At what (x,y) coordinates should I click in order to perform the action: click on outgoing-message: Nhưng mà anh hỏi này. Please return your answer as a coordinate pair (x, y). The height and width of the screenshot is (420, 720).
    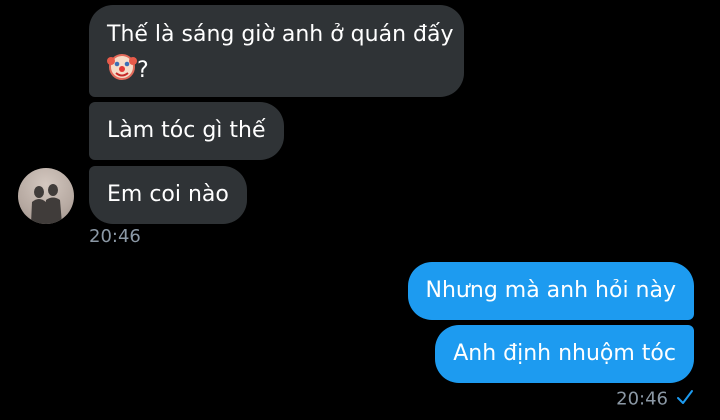
    Looking at the image, I should click on (550, 291).